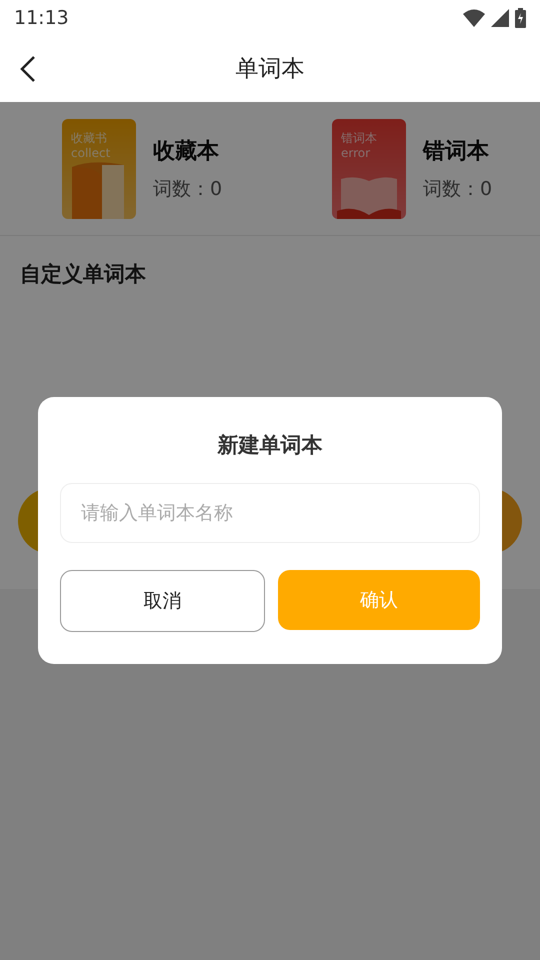  I want to click on book-cover: 错词本 error, so click(369, 168).